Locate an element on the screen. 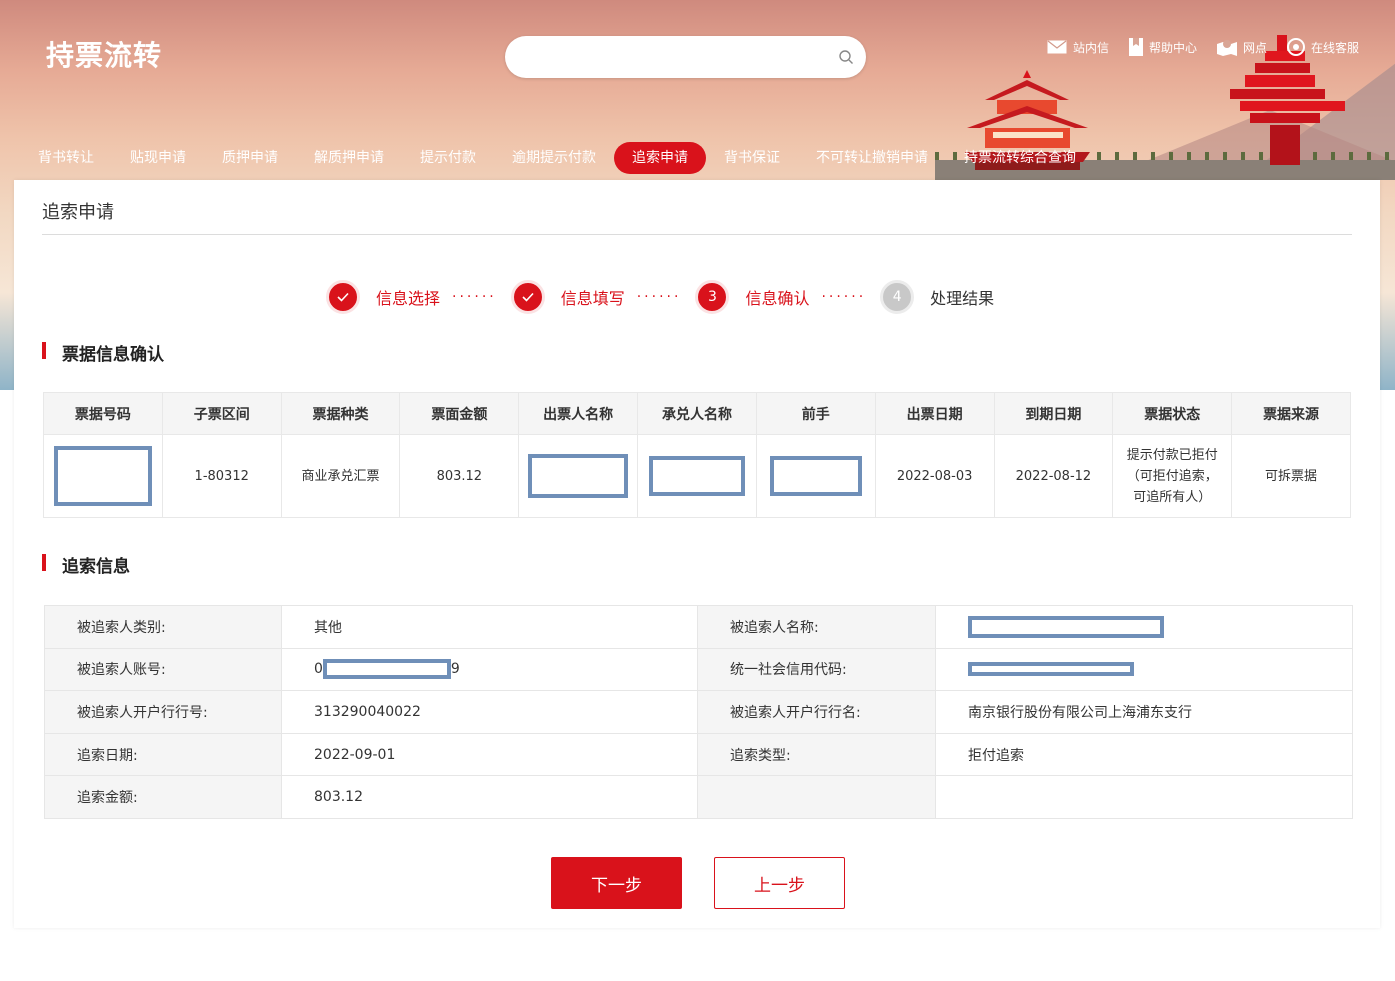  prev-button: 上一步 is located at coordinates (779, 883).